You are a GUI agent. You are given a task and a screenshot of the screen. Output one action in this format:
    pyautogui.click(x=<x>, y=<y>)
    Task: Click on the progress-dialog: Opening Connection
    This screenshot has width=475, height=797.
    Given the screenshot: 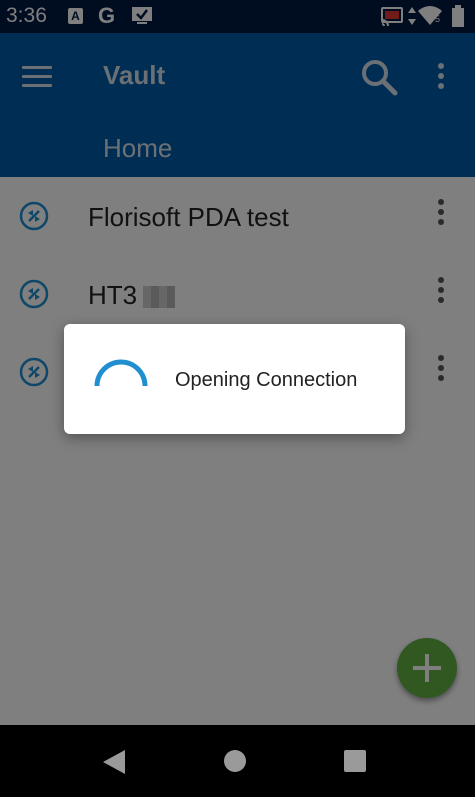 What is the action you would take?
    pyautogui.click(x=234, y=379)
    